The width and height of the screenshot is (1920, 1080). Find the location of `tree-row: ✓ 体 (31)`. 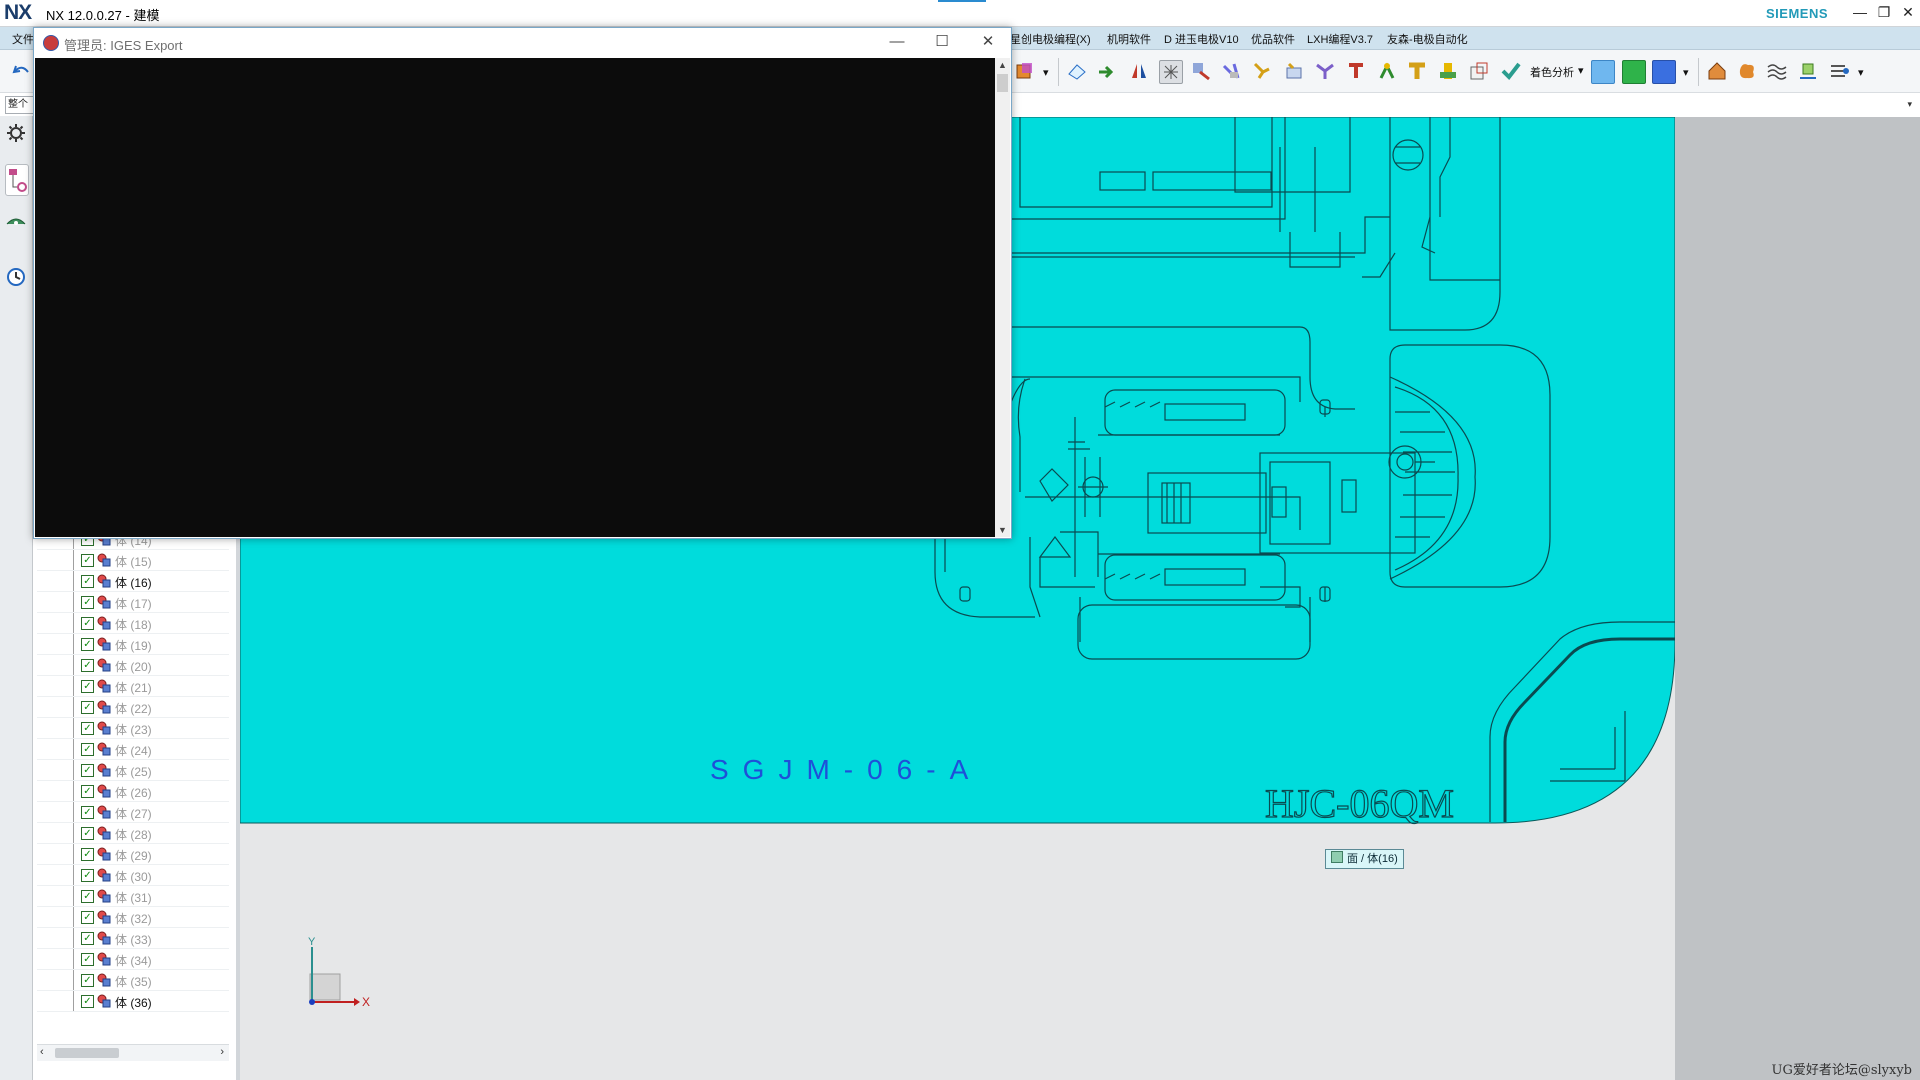

tree-row: ✓ 体 (31) is located at coordinates (133, 896).